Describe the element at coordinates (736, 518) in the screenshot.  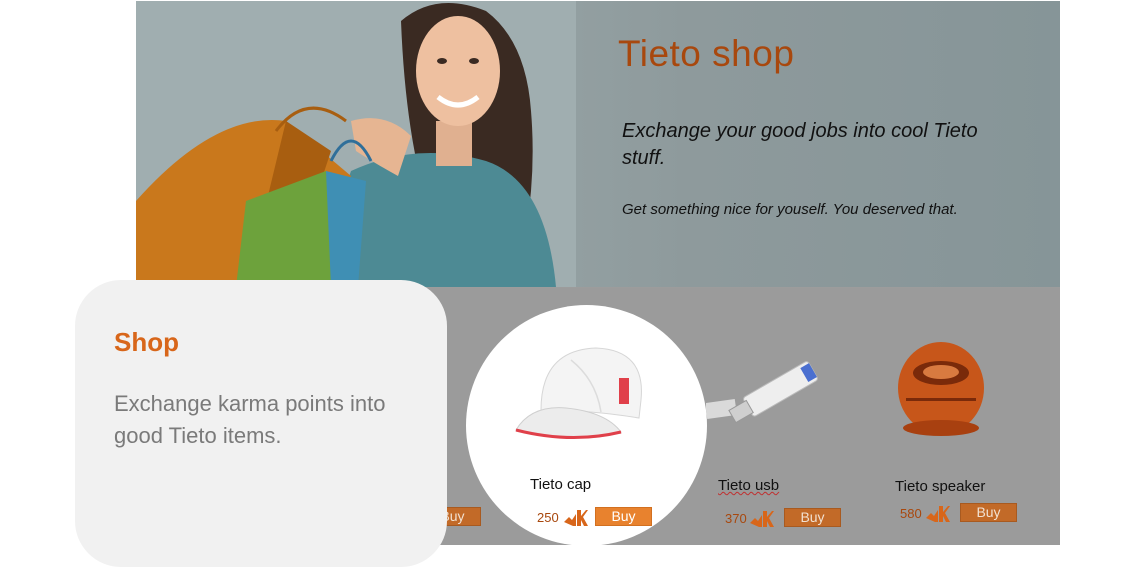
I see `product-price-usb: 370` at that location.